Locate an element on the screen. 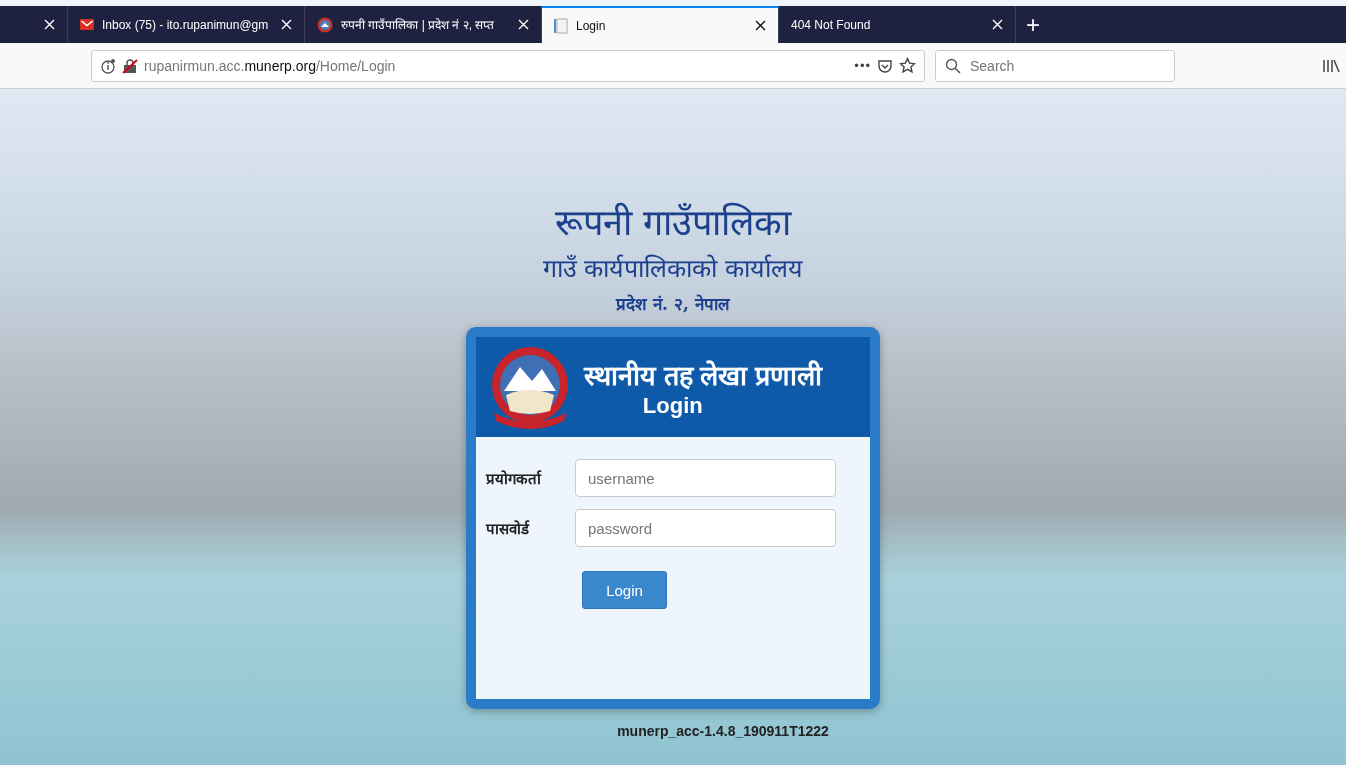  province-address: प्रदेश नं. २, नेपाल is located at coordinates (673, 304).